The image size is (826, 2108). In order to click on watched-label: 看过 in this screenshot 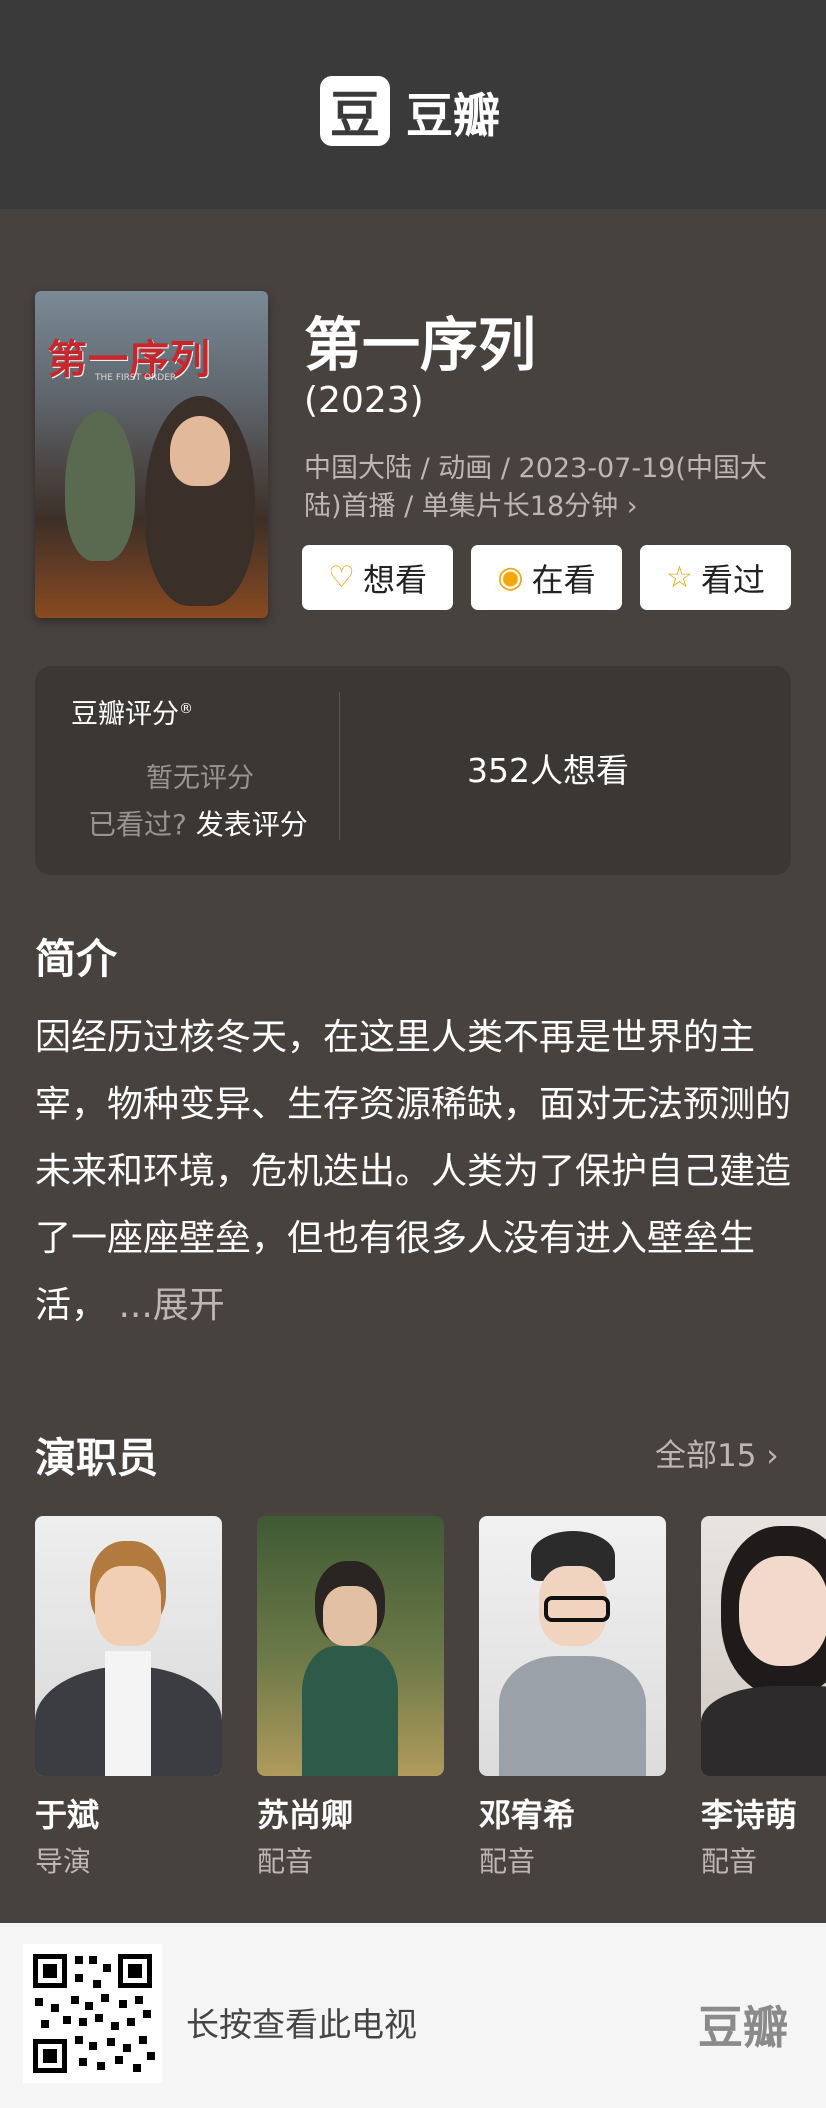, I will do `click(732, 579)`.